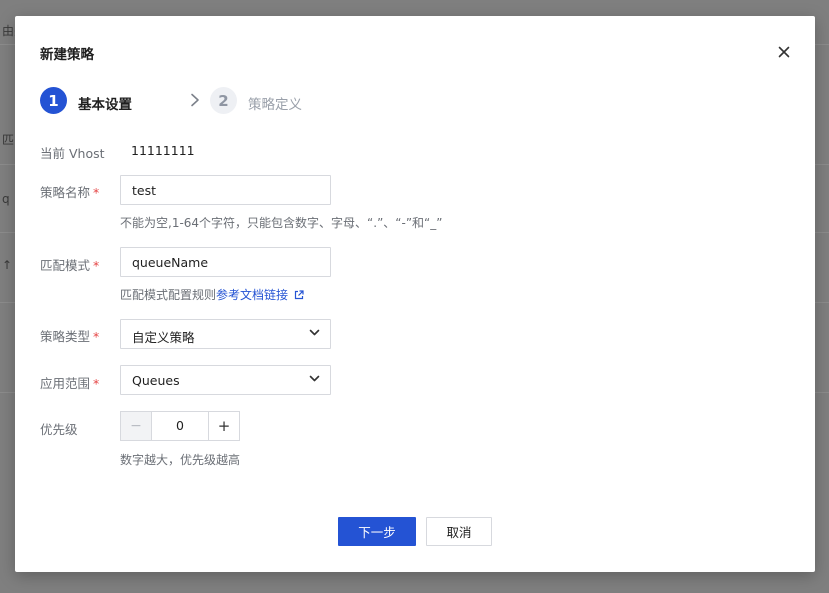 The width and height of the screenshot is (829, 593). I want to click on decrement-button: −, so click(136, 426).